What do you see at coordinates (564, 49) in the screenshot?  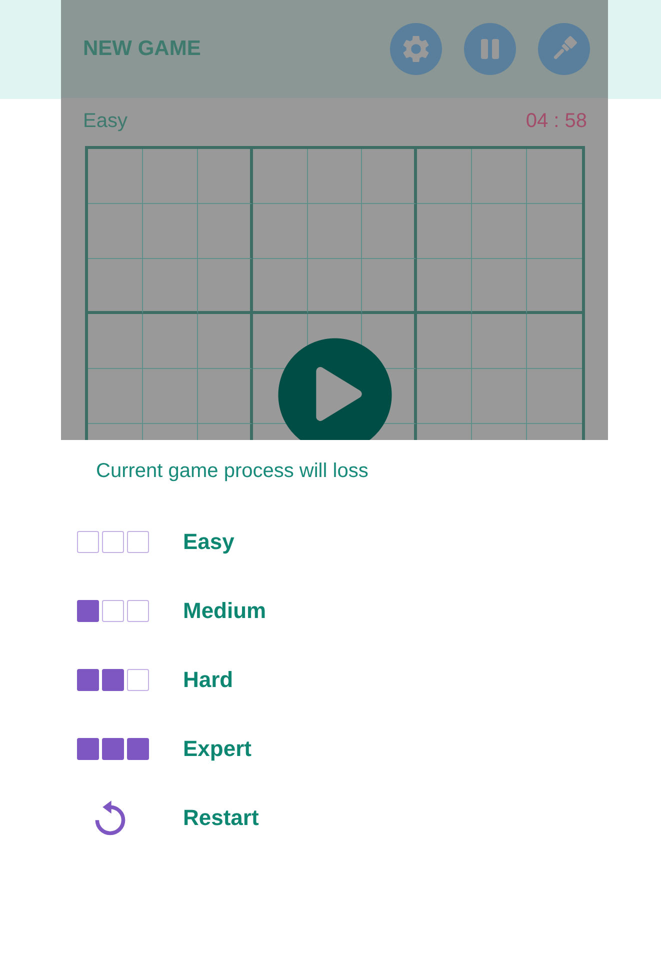 I see `paintbrush-button` at bounding box center [564, 49].